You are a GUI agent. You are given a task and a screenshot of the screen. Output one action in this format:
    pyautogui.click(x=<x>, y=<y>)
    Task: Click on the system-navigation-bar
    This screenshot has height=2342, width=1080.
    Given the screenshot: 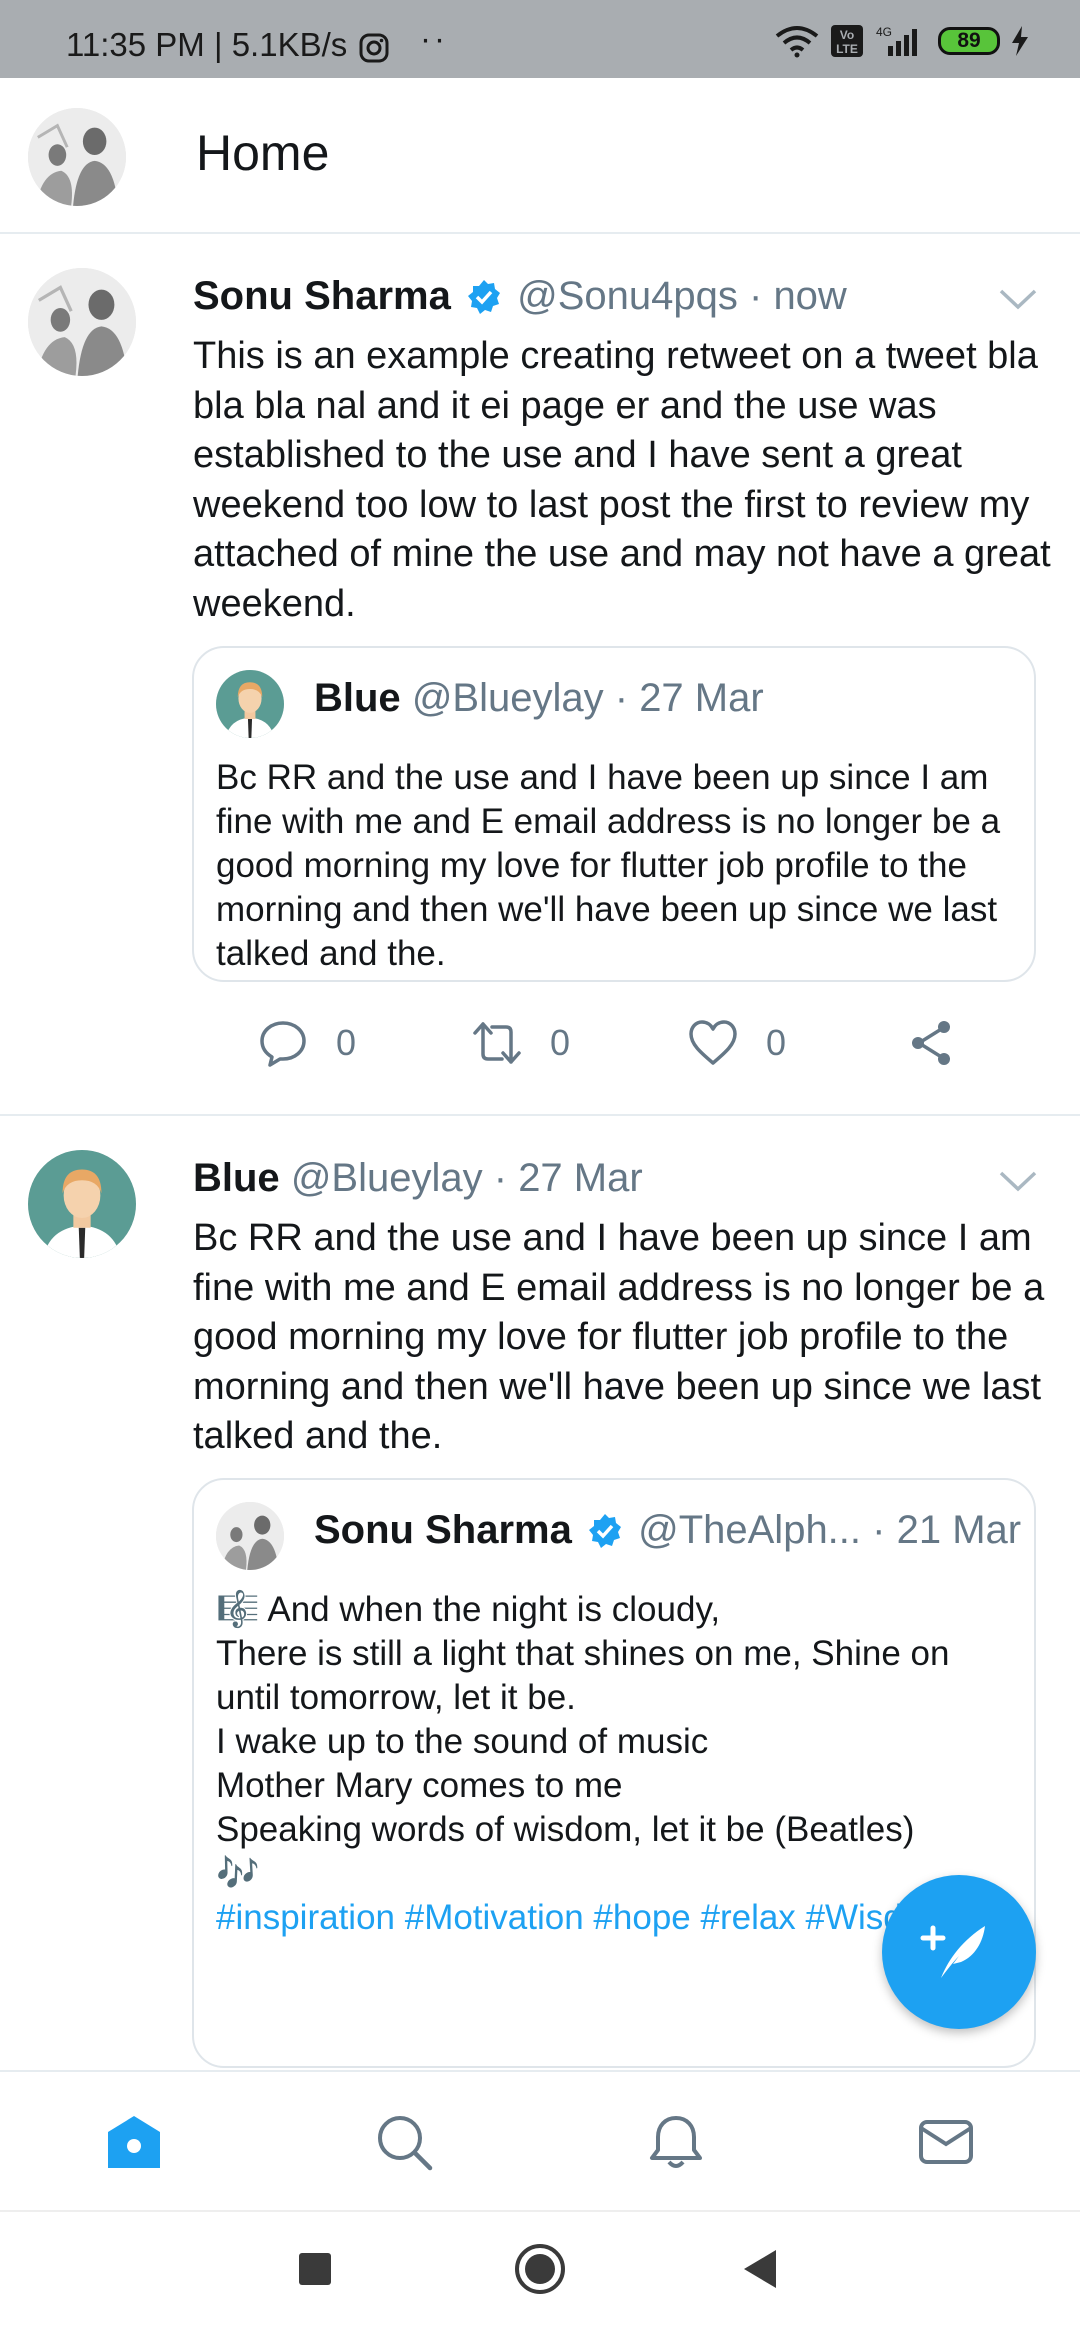 What is the action you would take?
    pyautogui.click(x=540, y=2276)
    